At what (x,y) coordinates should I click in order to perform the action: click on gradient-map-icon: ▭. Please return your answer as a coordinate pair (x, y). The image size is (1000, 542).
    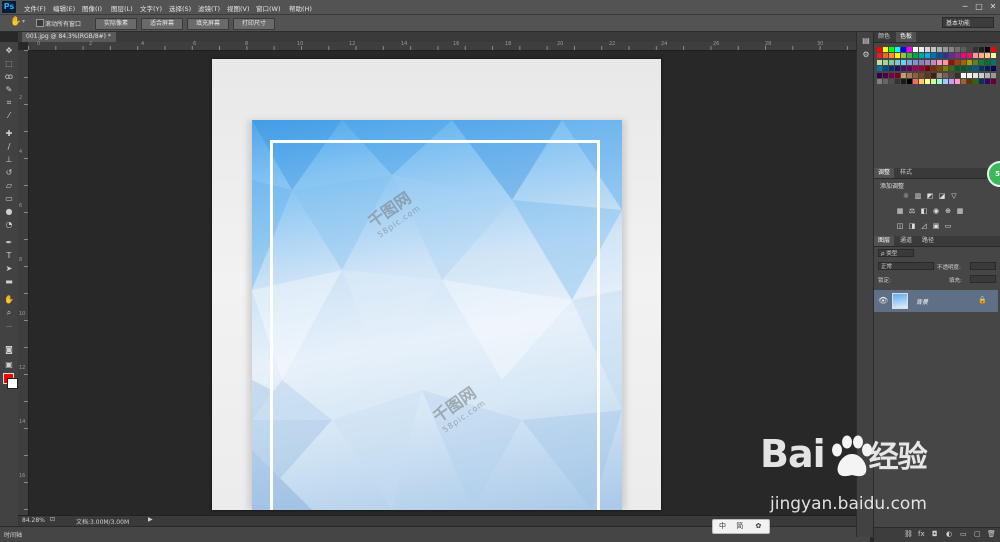
    Looking at the image, I should click on (948, 226).